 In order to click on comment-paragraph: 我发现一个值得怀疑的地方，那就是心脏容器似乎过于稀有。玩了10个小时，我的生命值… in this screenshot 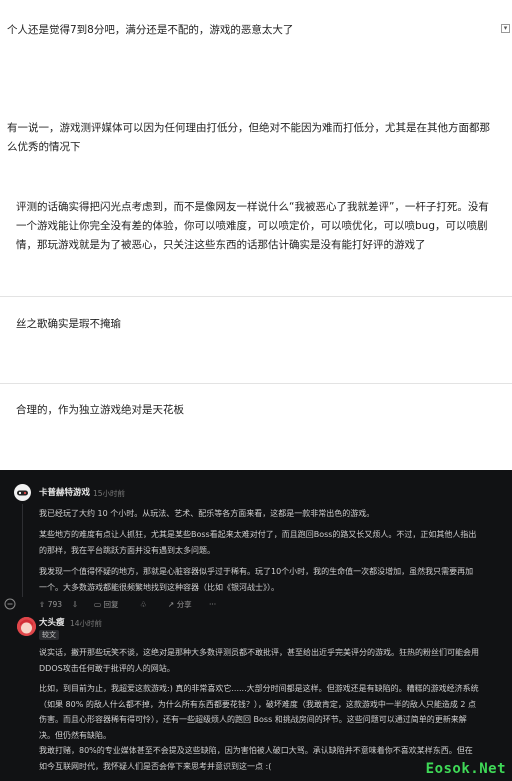, I will do `click(256, 579)`.